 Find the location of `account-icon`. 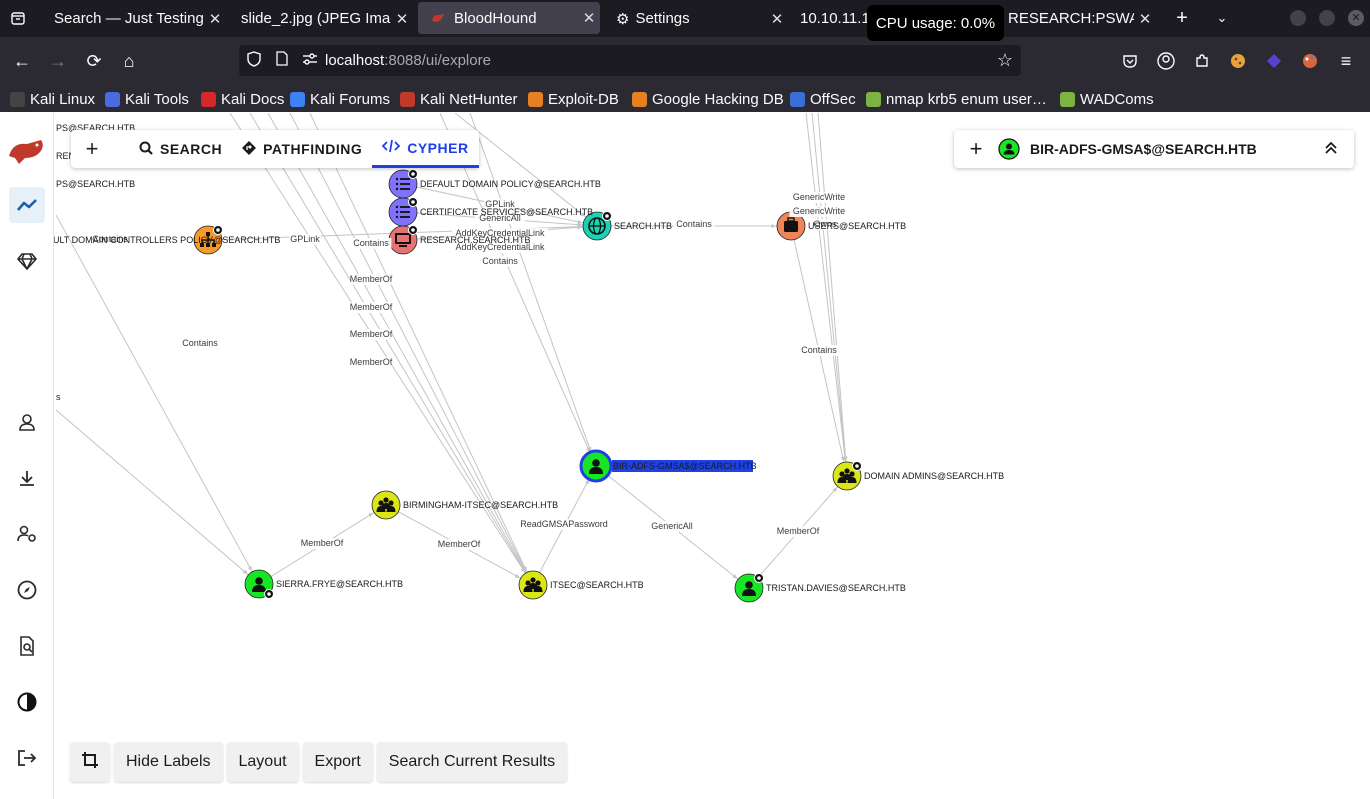

account-icon is located at coordinates (1166, 61).